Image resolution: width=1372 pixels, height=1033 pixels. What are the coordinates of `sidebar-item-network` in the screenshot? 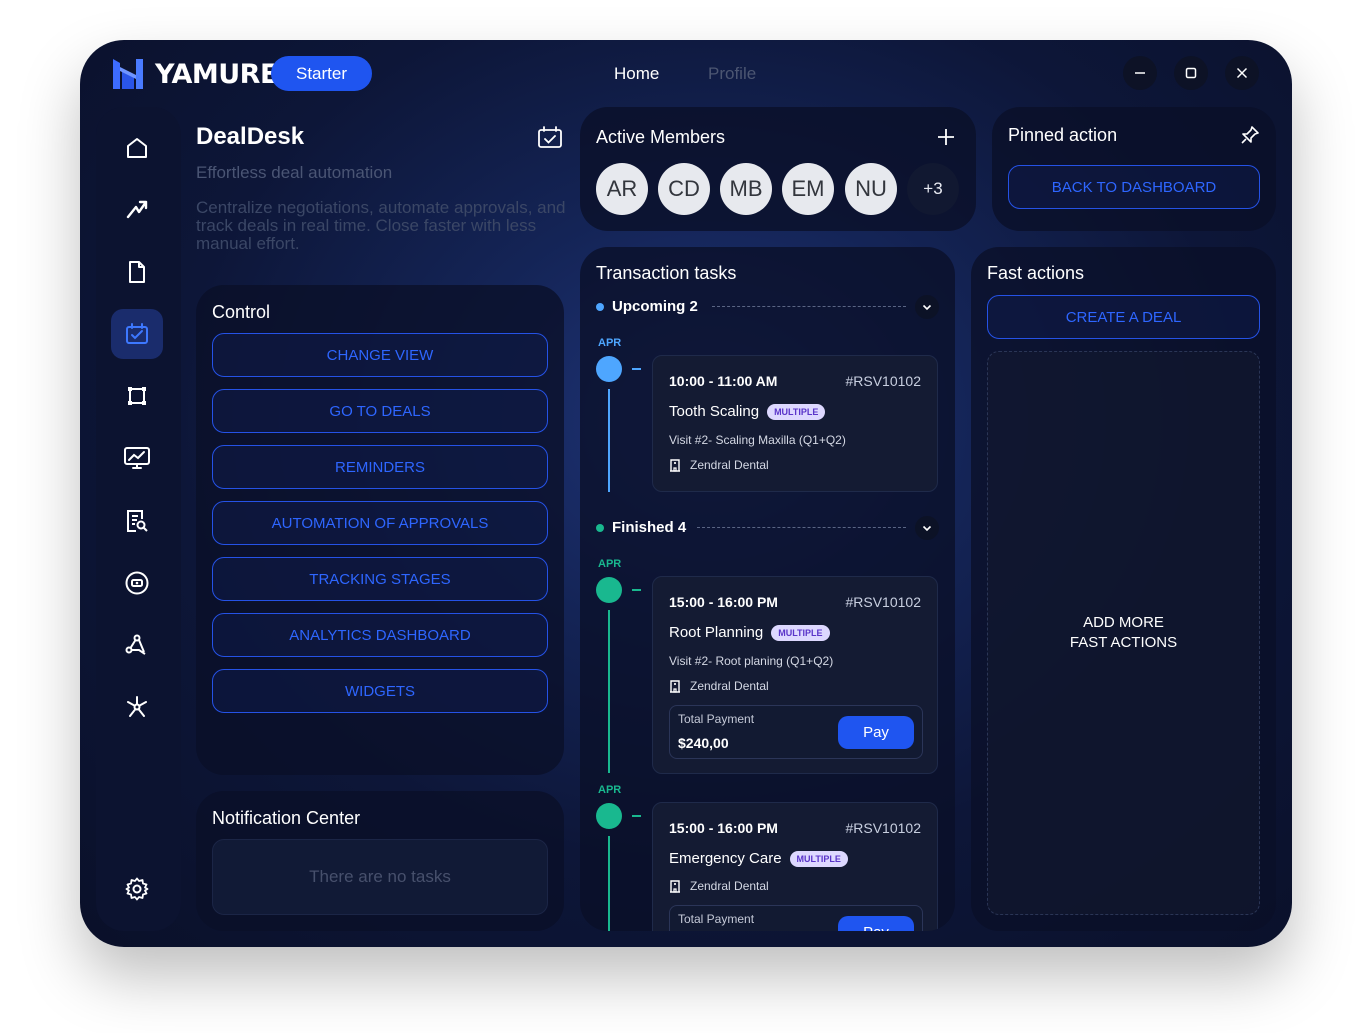 It's located at (137, 707).